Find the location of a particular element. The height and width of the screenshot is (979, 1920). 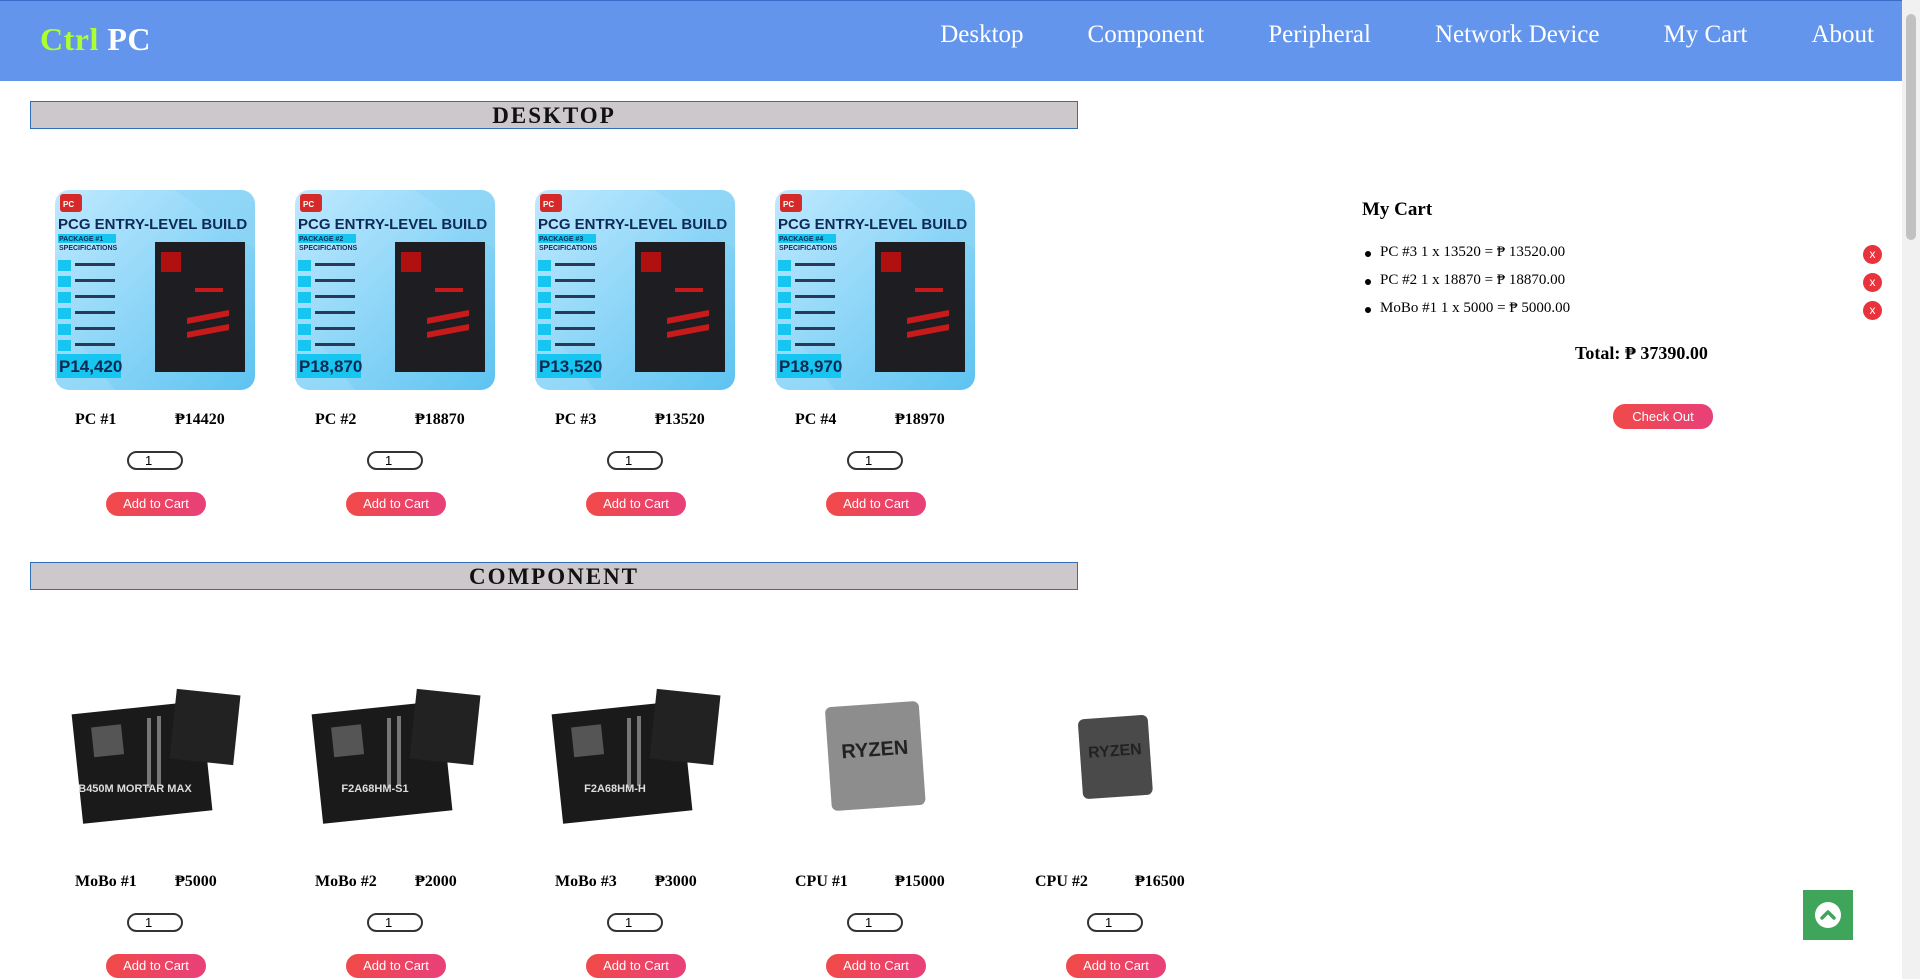

checkout-button: Check Out is located at coordinates (1663, 416).